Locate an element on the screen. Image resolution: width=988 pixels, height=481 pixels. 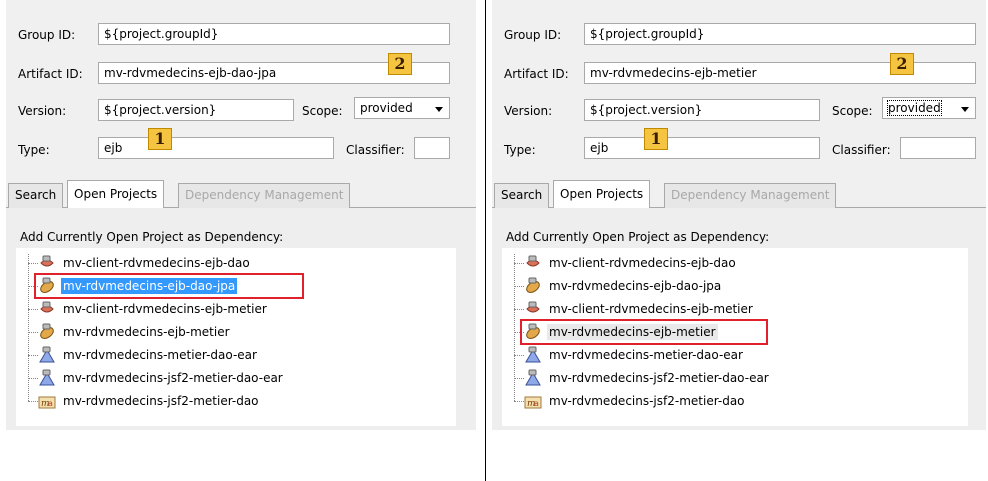
classifier-label: Classifier: is located at coordinates (861, 150).